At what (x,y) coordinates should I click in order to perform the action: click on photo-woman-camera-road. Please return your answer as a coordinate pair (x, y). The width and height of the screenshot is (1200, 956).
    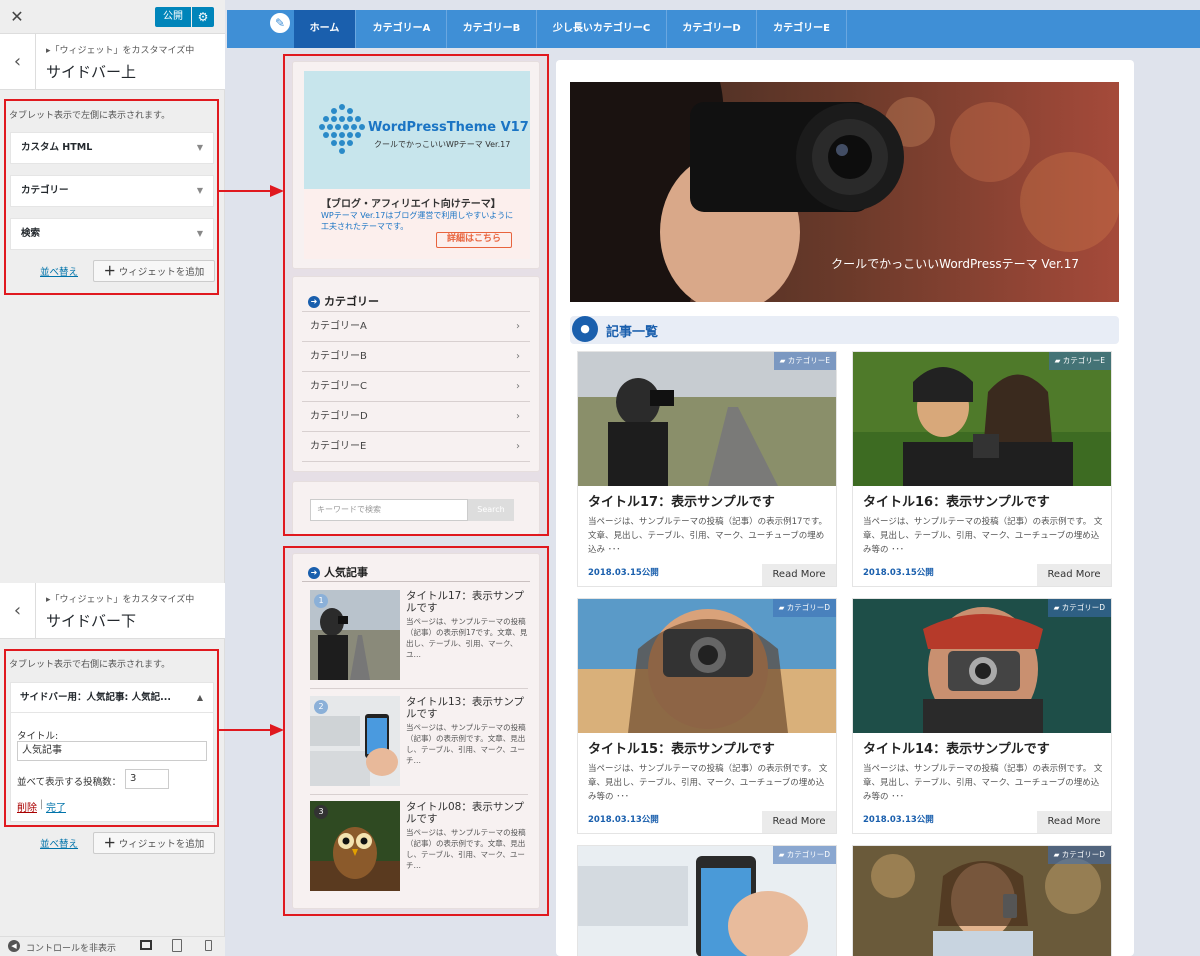
    Looking at the image, I should click on (707, 419).